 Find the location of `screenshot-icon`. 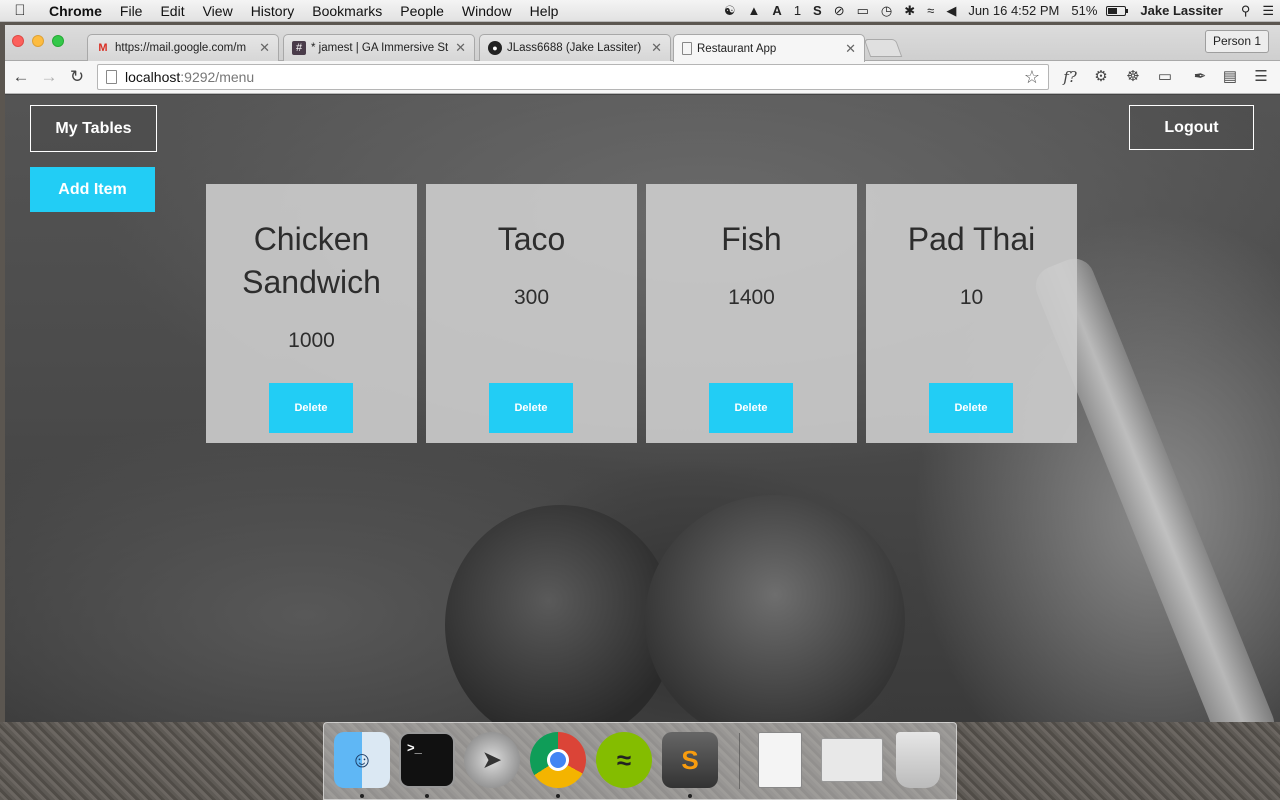

screenshot-icon is located at coordinates (852, 760).